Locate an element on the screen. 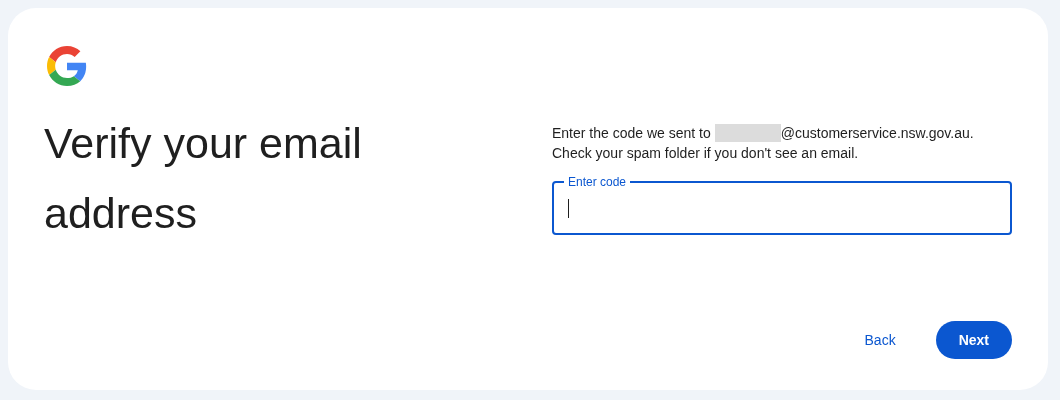 The width and height of the screenshot is (1060, 400). hint-text: Check your spam folder if you don't see an email. is located at coordinates (706, 153).